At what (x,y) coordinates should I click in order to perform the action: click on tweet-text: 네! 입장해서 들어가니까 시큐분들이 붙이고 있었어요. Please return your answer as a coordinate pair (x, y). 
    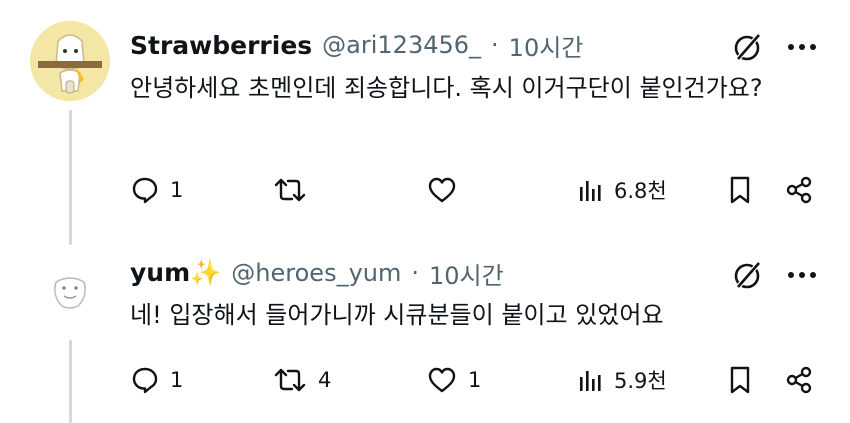
    Looking at the image, I should click on (397, 315).